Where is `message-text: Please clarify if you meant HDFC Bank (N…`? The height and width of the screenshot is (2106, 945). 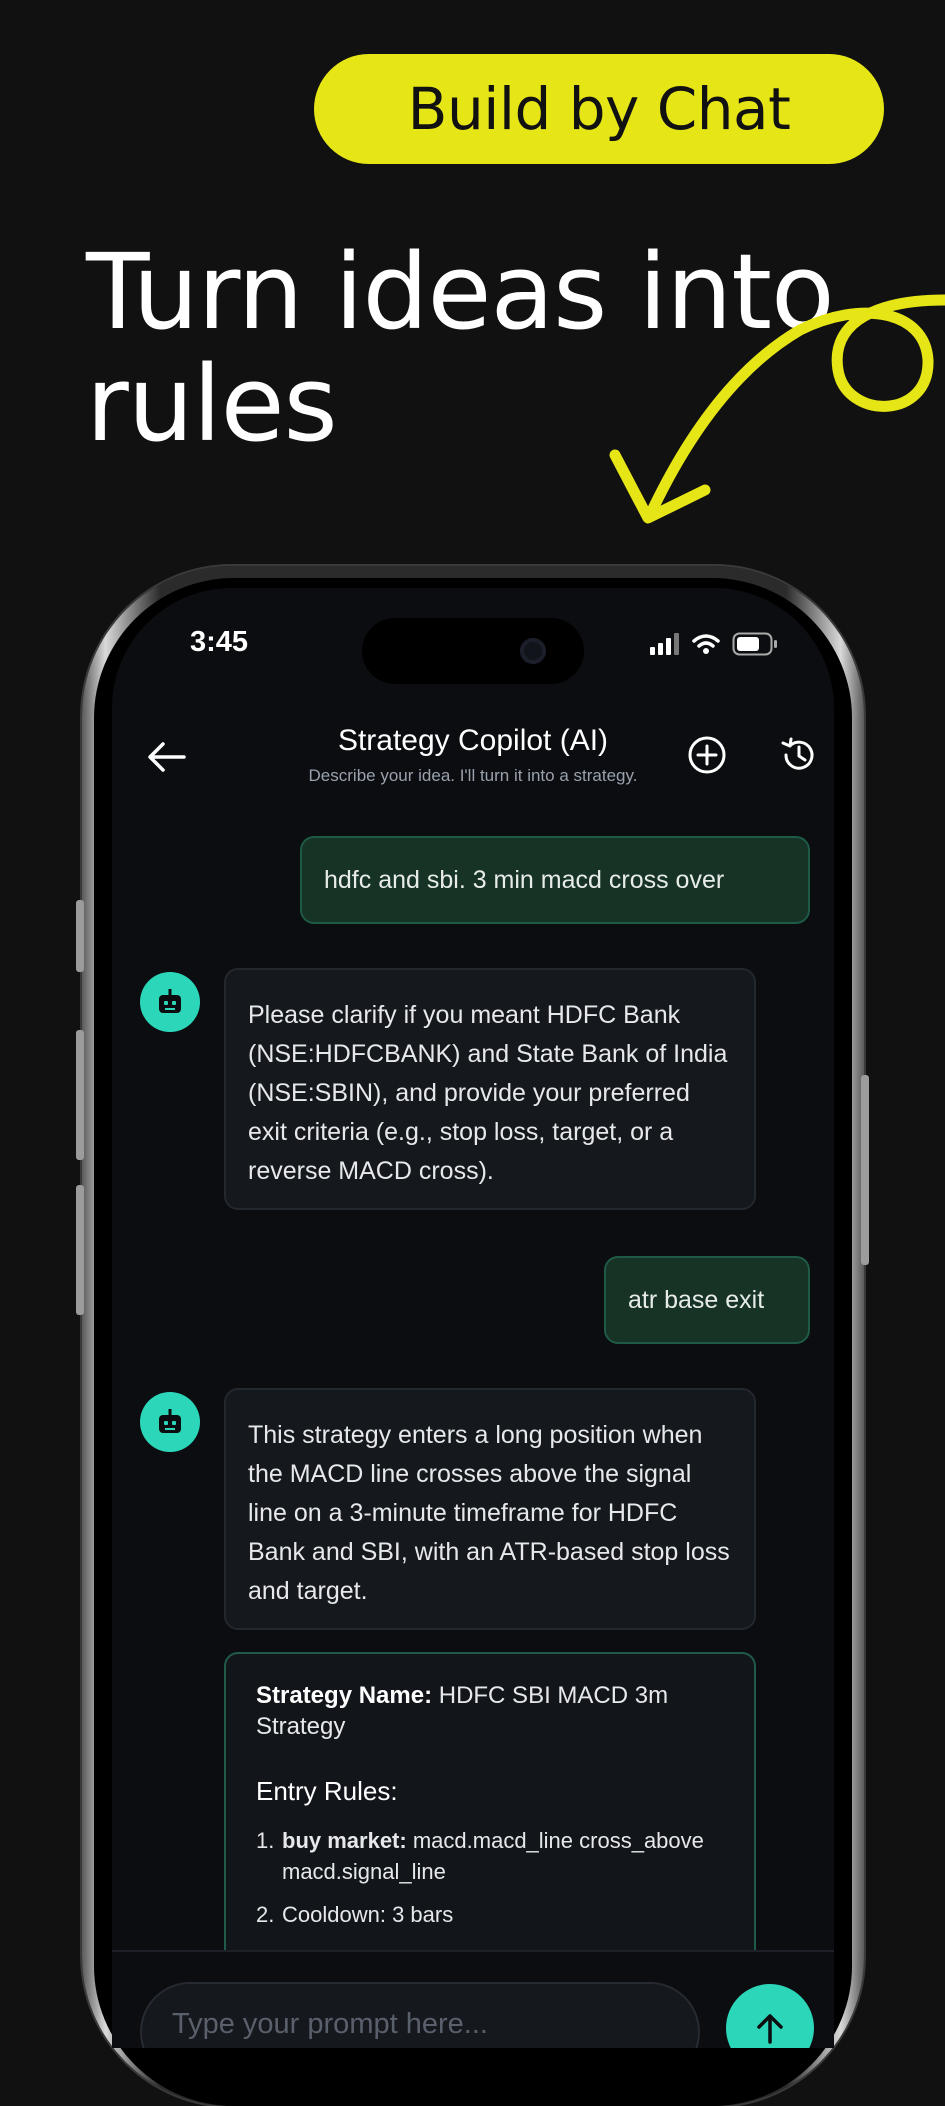
message-text: Please clarify if you meant HDFC Bank (N… is located at coordinates (488, 1093).